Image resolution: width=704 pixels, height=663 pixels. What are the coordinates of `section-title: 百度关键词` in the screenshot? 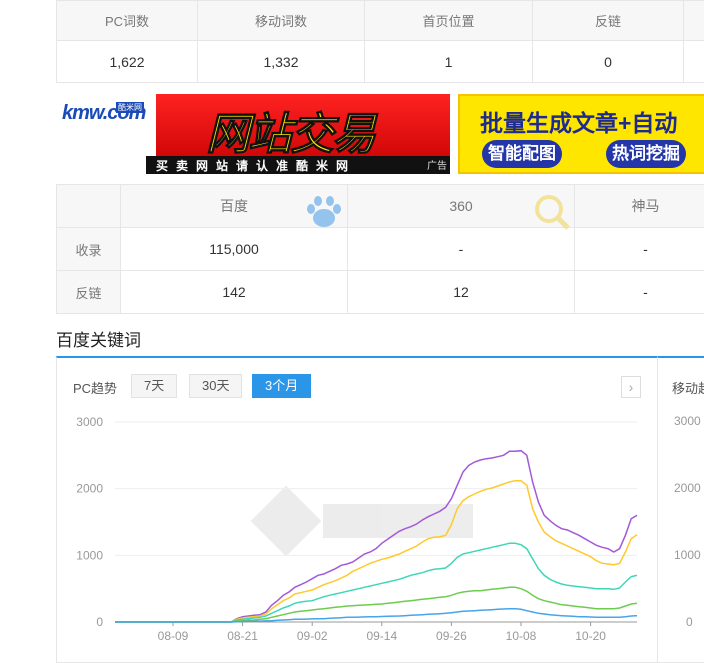 It's located at (98, 340).